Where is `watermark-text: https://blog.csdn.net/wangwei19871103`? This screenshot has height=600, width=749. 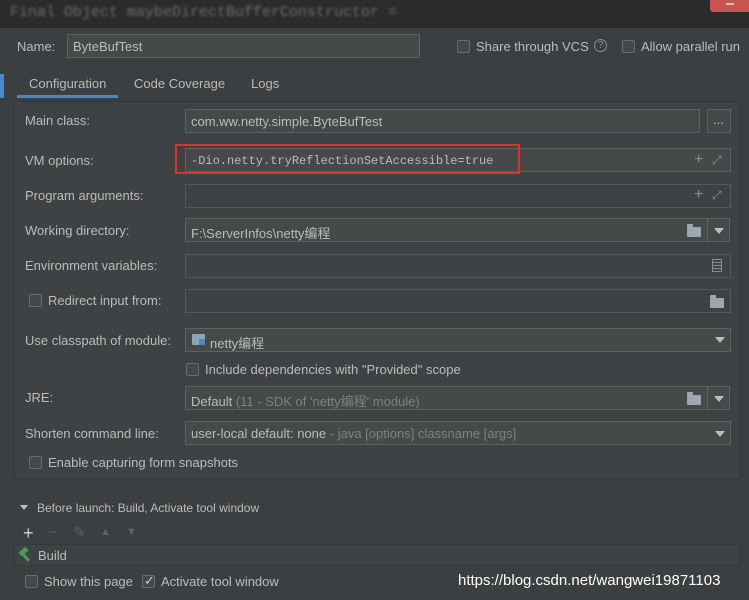
watermark-text: https://blog.csdn.net/wangwei19871103 is located at coordinates (589, 580).